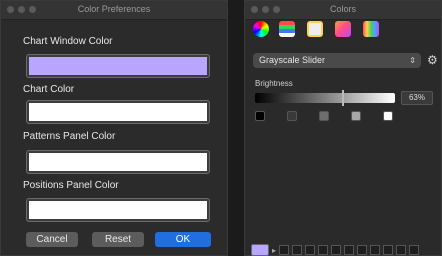 This screenshot has height=256, width=442. What do you see at coordinates (68, 41) in the screenshot?
I see `chart-window-color-label: Chart Window Color` at bounding box center [68, 41].